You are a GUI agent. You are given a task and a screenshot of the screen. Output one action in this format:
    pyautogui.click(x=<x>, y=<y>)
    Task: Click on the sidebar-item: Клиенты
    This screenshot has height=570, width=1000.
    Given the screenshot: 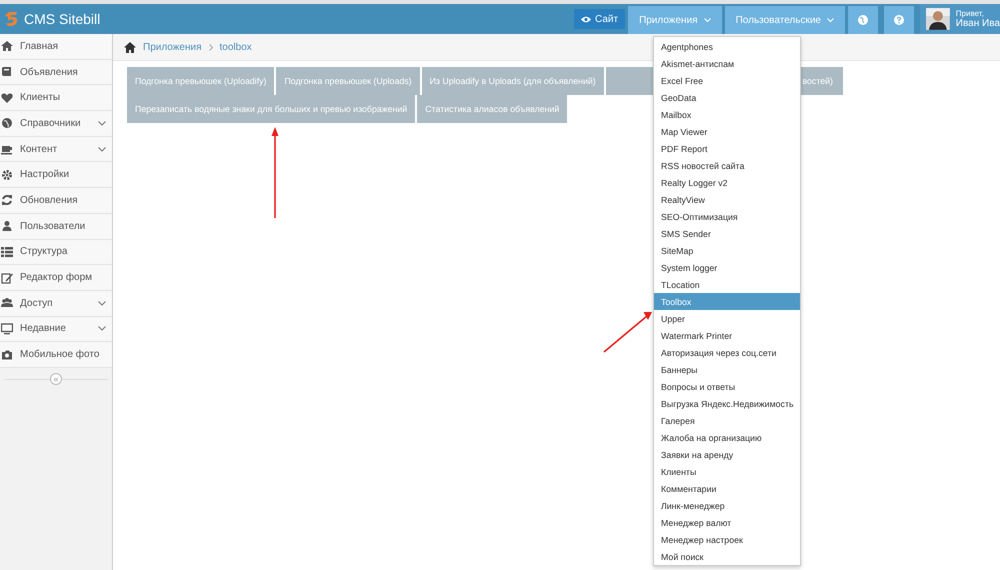 What is the action you would take?
    pyautogui.click(x=56, y=98)
    